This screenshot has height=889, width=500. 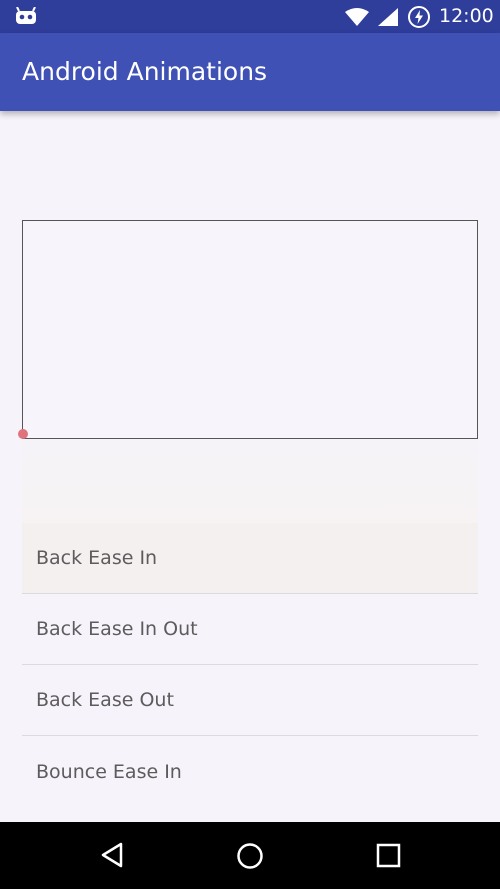 What do you see at coordinates (250, 629) in the screenshot?
I see `list-item-back-ease-in-out: Back Ease In Out` at bounding box center [250, 629].